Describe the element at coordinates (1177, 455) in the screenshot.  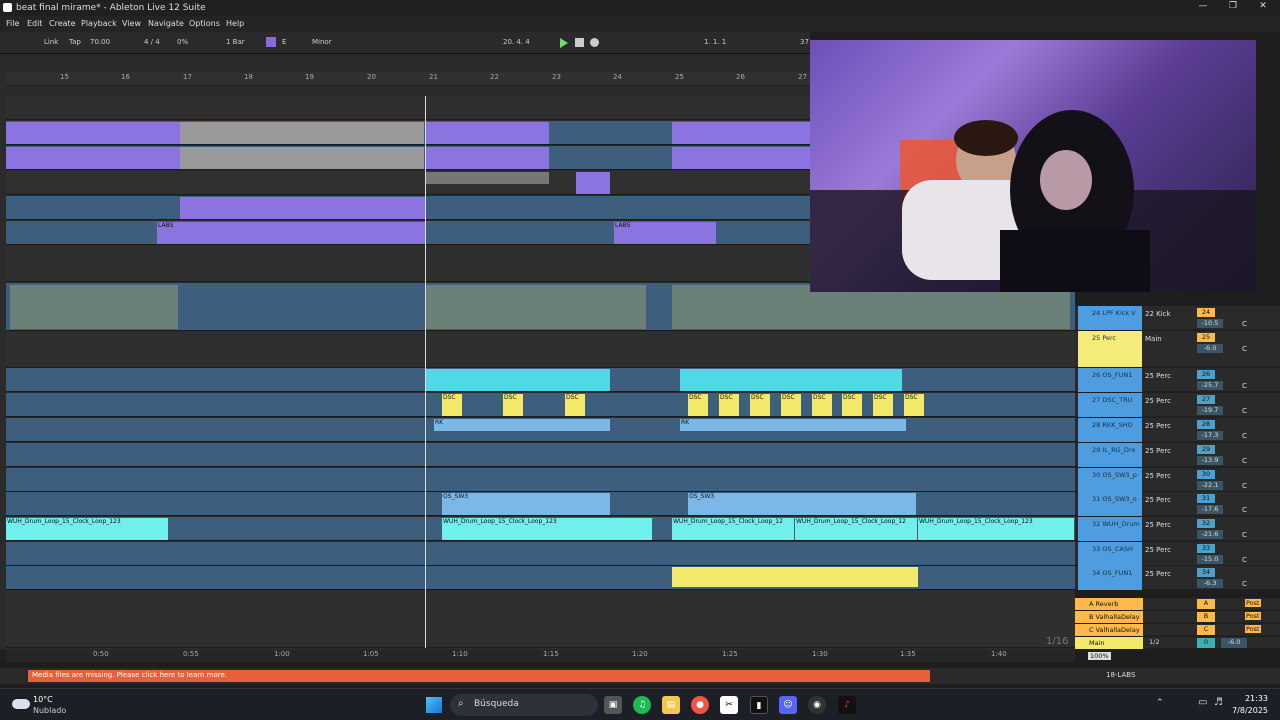
I see `track-header: 29 IL_RG_Dre 25 Perc 29 -13.9 C` at that location.